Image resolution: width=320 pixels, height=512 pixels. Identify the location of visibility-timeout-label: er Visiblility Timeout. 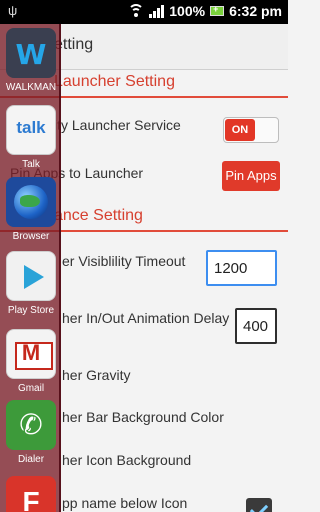
(124, 261).